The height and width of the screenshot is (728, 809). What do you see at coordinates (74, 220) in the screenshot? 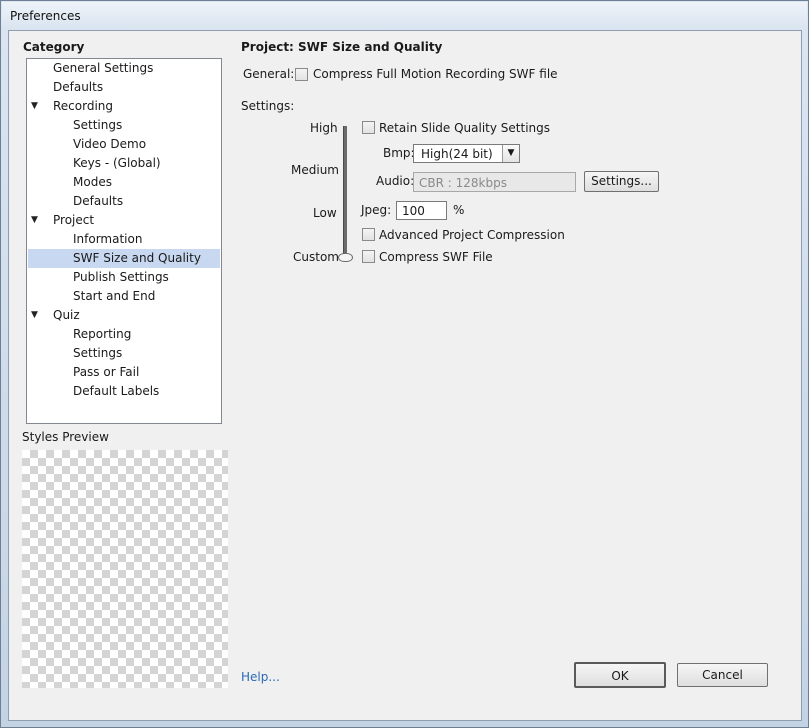
I see `category-item-label: Project` at bounding box center [74, 220].